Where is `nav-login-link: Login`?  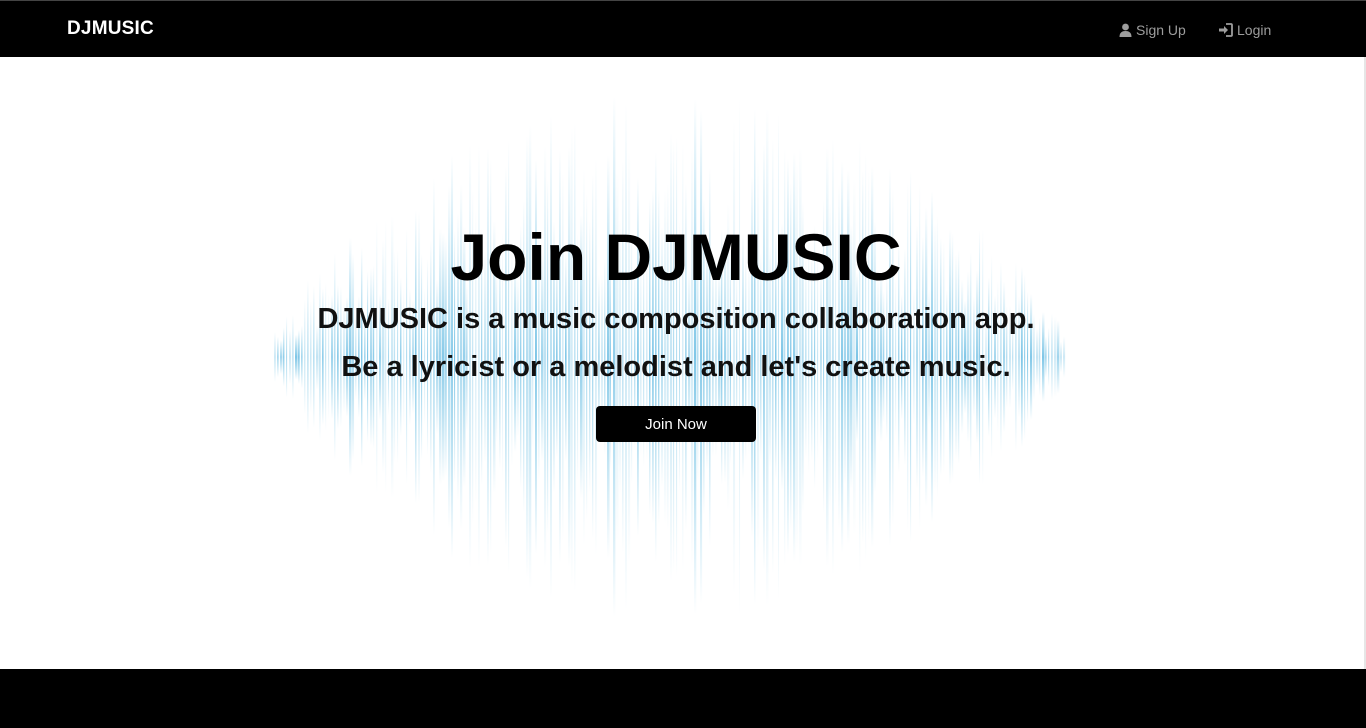
nav-login-link: Login is located at coordinates (1244, 30).